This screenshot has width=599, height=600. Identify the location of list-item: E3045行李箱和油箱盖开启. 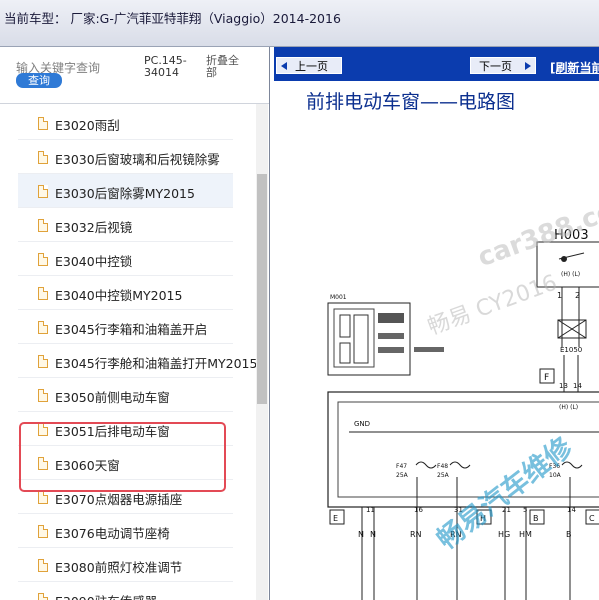
(125, 327).